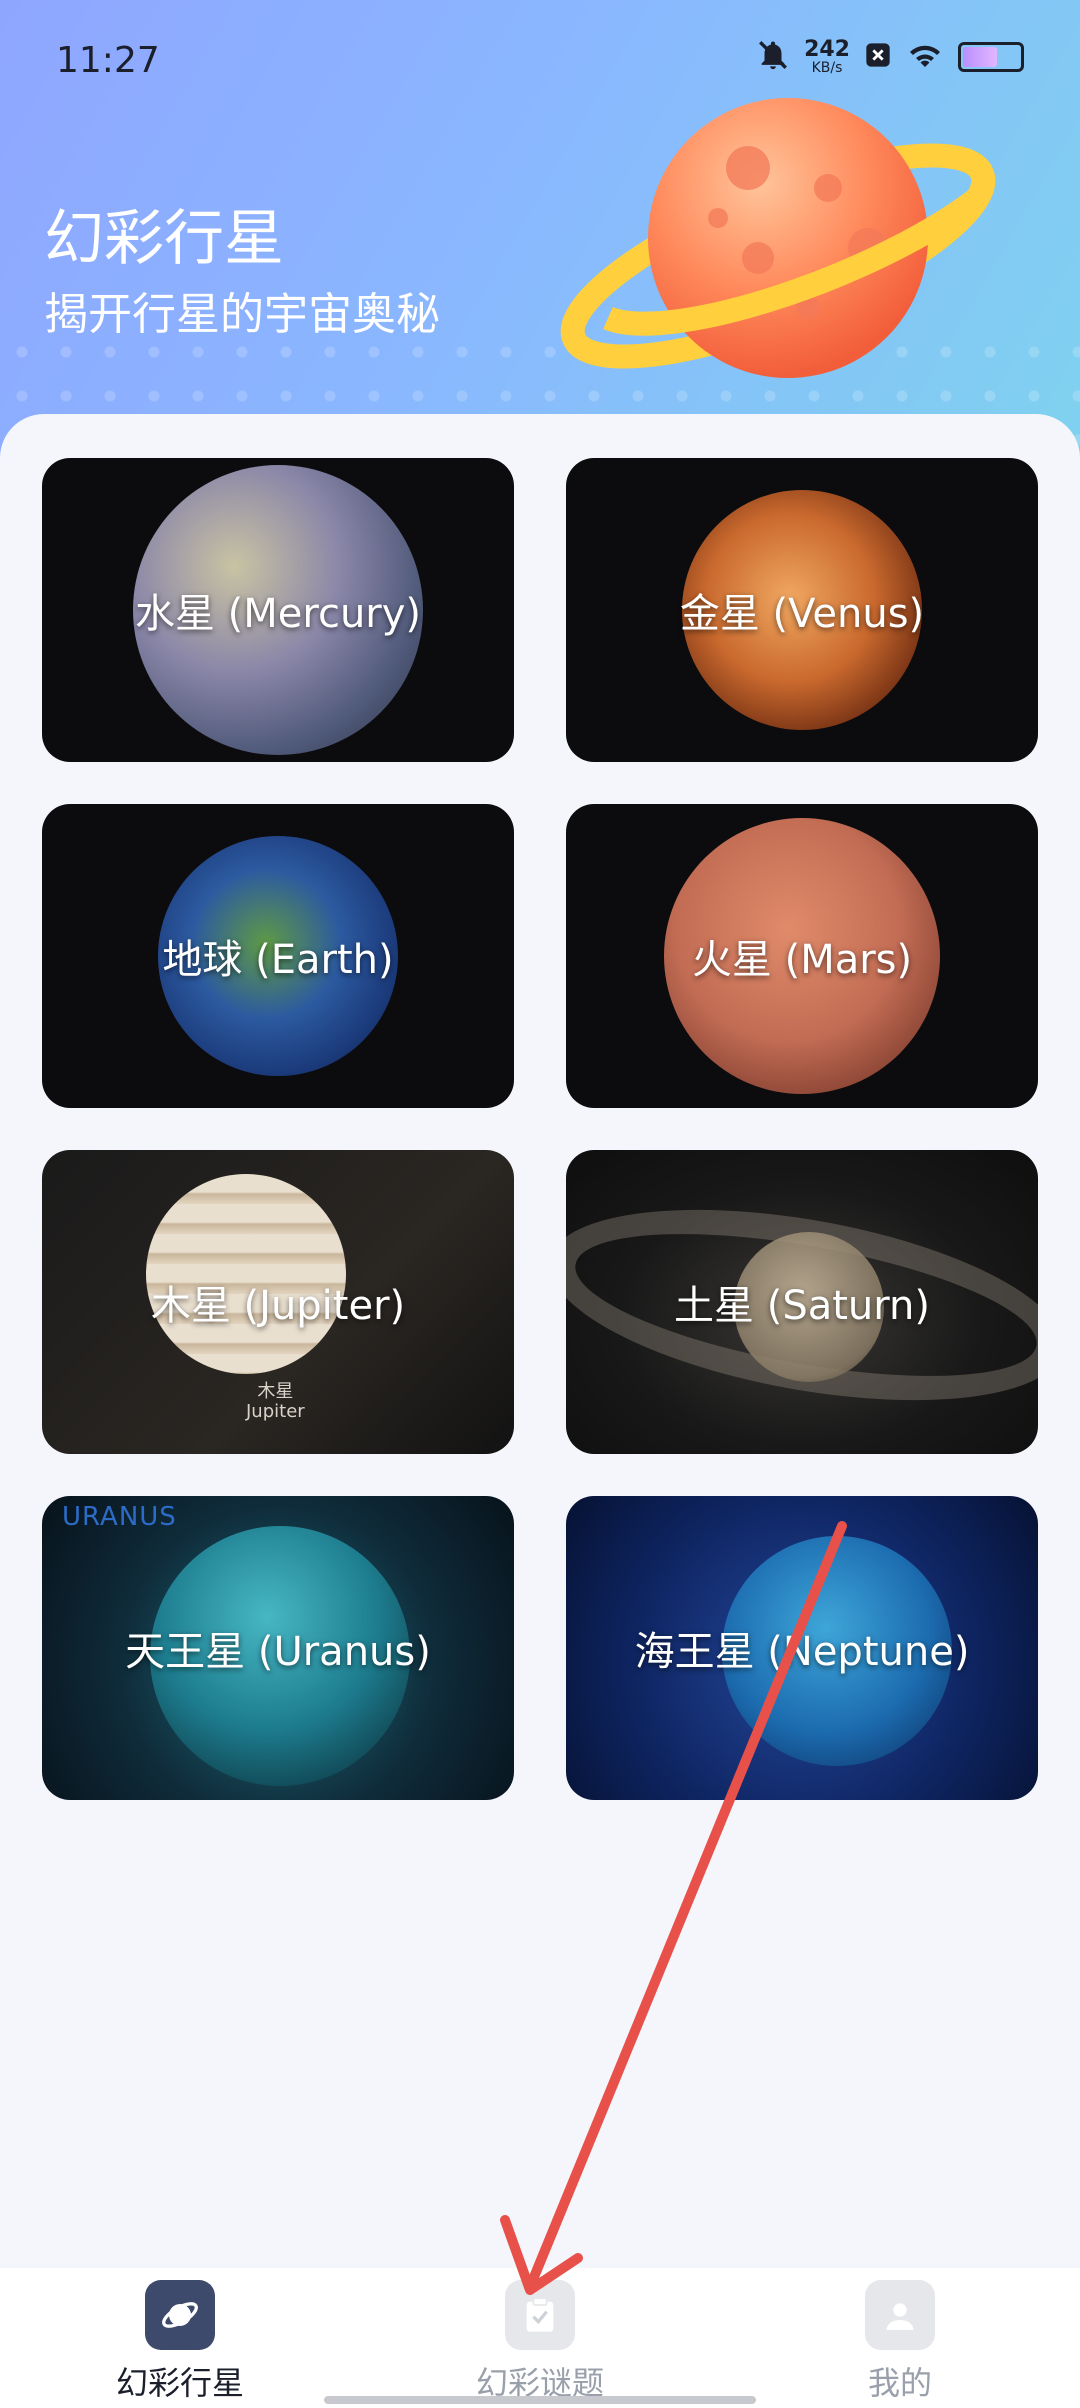 This screenshot has width=1080, height=2408. I want to click on planet-card-mercury: 水星 (Mercury), so click(278, 610).